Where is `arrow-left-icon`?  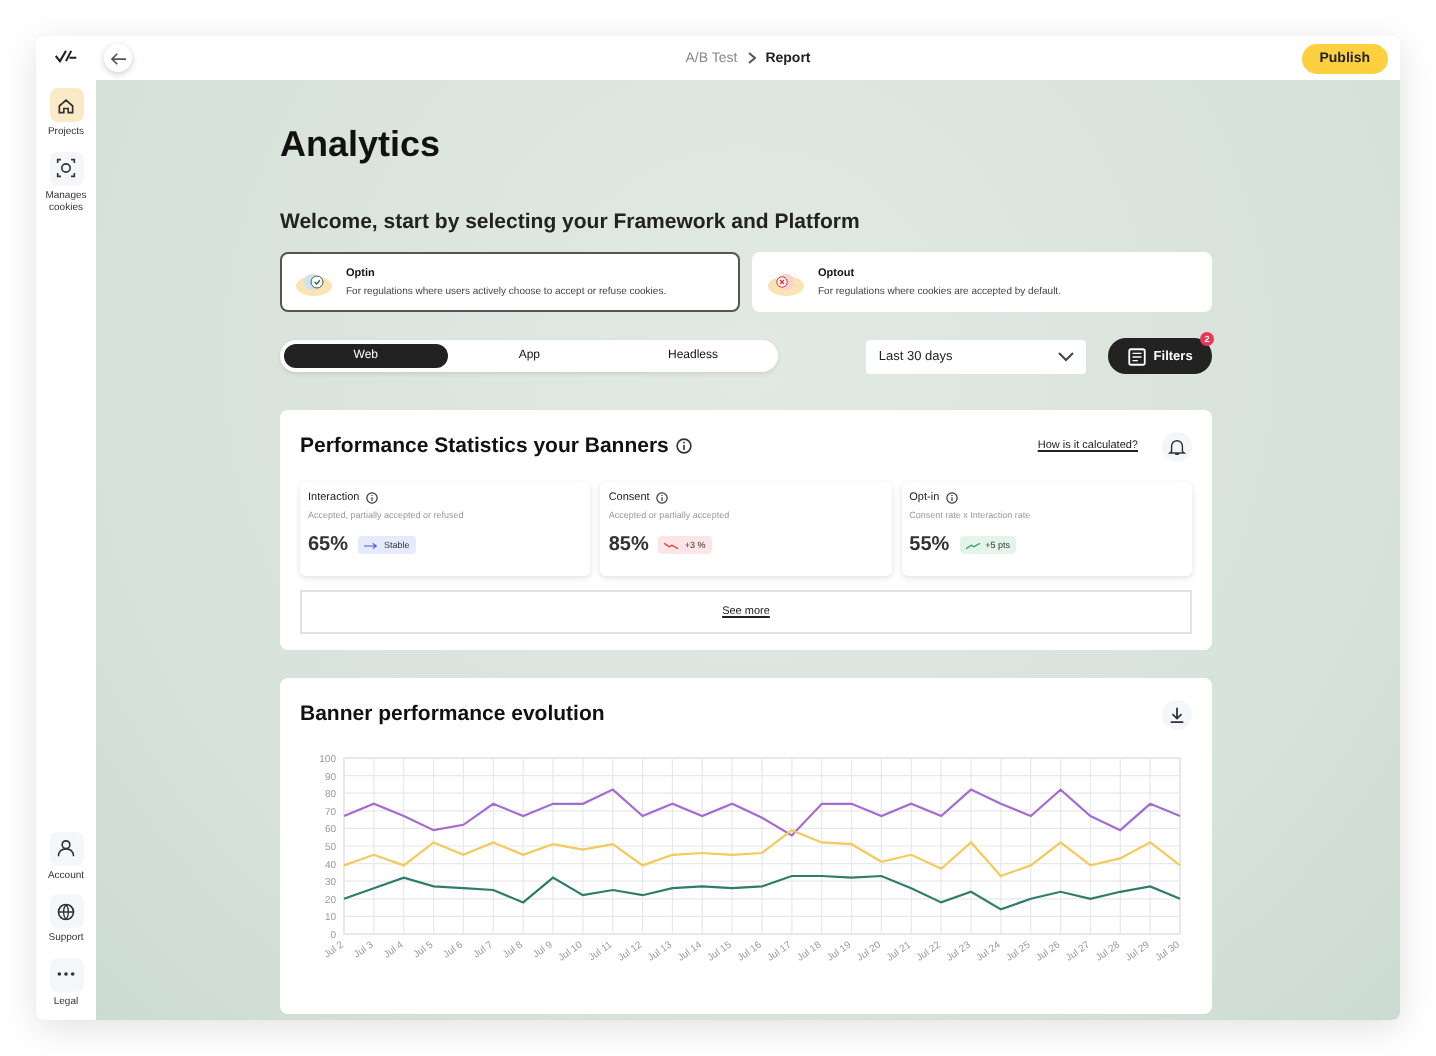
arrow-left-icon is located at coordinates (118, 58).